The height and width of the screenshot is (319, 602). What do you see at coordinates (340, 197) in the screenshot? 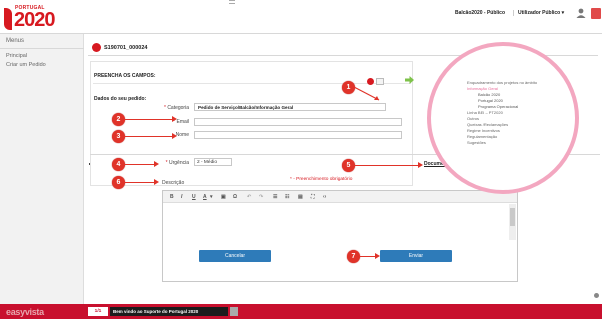
I see `editor-toolbar: B I U A ▾ ▣ Ω ↶ ↷ ☰ ☷ ▤ ⛶ ‹›` at bounding box center [340, 197].